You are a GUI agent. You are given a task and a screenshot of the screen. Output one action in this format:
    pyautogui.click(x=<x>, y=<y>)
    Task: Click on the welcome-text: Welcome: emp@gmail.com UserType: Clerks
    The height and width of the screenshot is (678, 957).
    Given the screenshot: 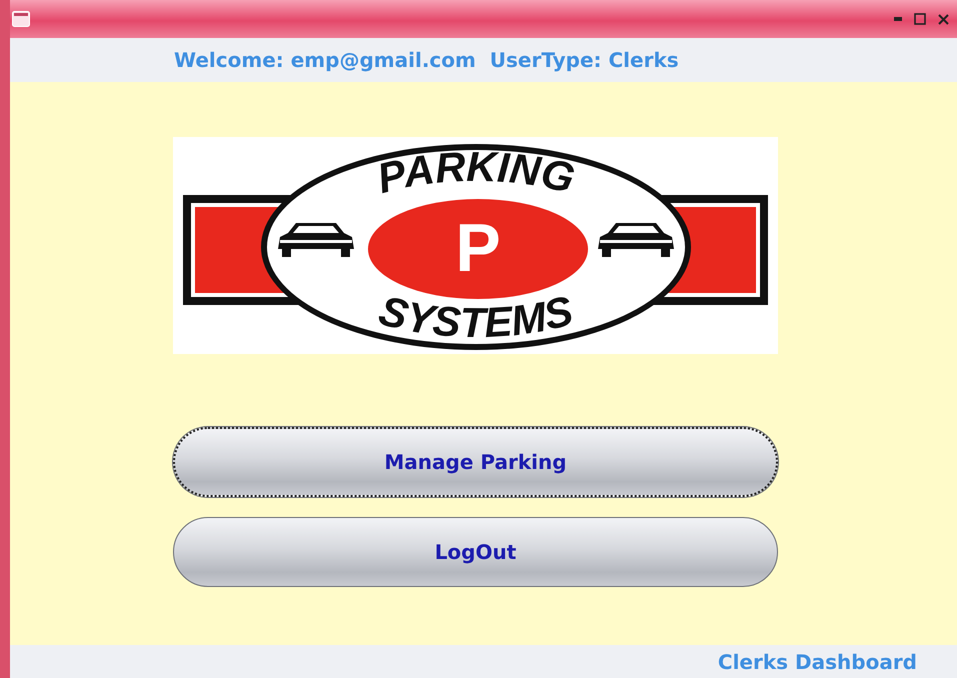 What is the action you would take?
    pyautogui.click(x=426, y=60)
    